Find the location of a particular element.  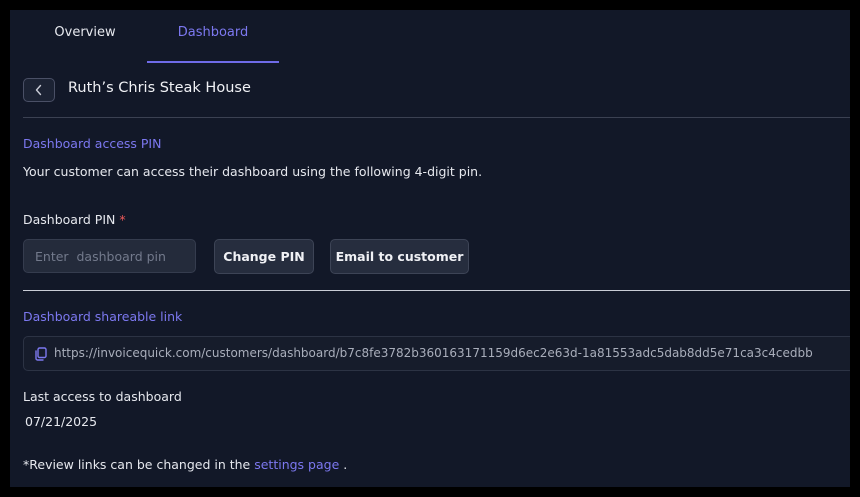

chevron-left-icon is located at coordinates (38, 90).